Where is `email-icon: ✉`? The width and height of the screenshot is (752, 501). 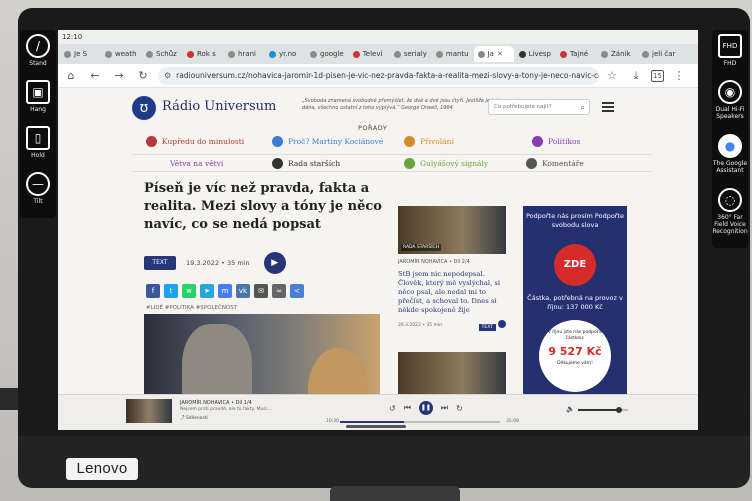 email-icon: ✉ is located at coordinates (261, 291).